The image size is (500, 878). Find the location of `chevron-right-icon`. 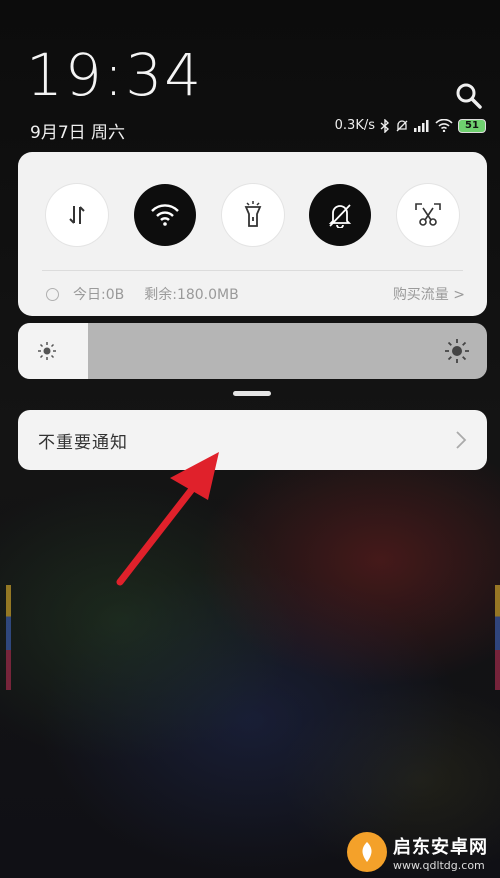

chevron-right-icon is located at coordinates (461, 440).